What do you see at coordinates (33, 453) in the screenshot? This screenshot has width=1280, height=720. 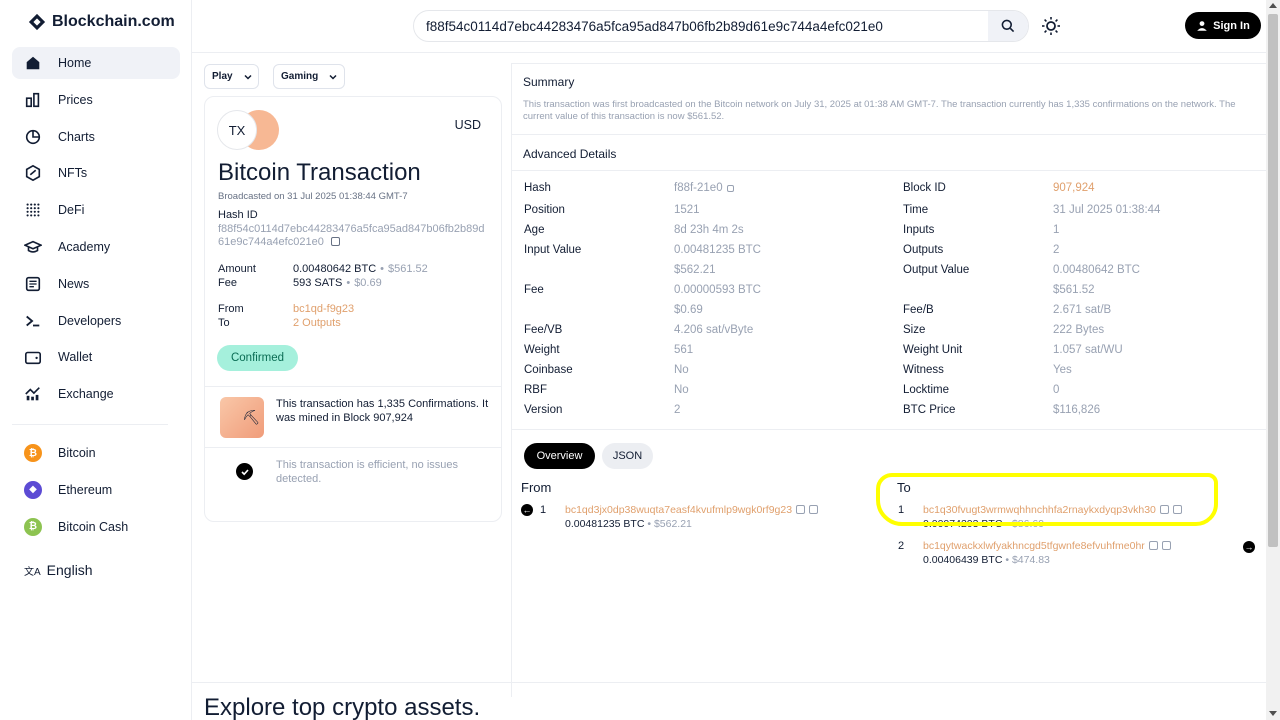 I see `bitcoin-icon: ₿` at bounding box center [33, 453].